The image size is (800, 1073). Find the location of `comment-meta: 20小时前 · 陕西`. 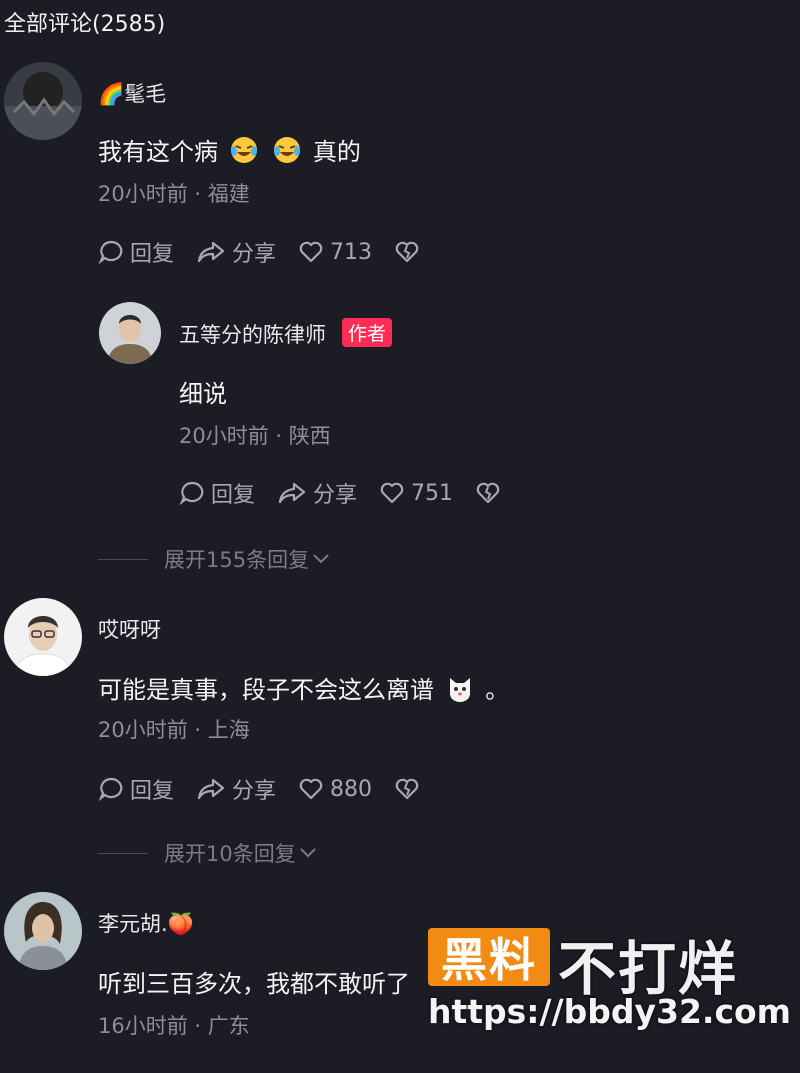

comment-meta: 20小时前 · 陕西 is located at coordinates (255, 436).